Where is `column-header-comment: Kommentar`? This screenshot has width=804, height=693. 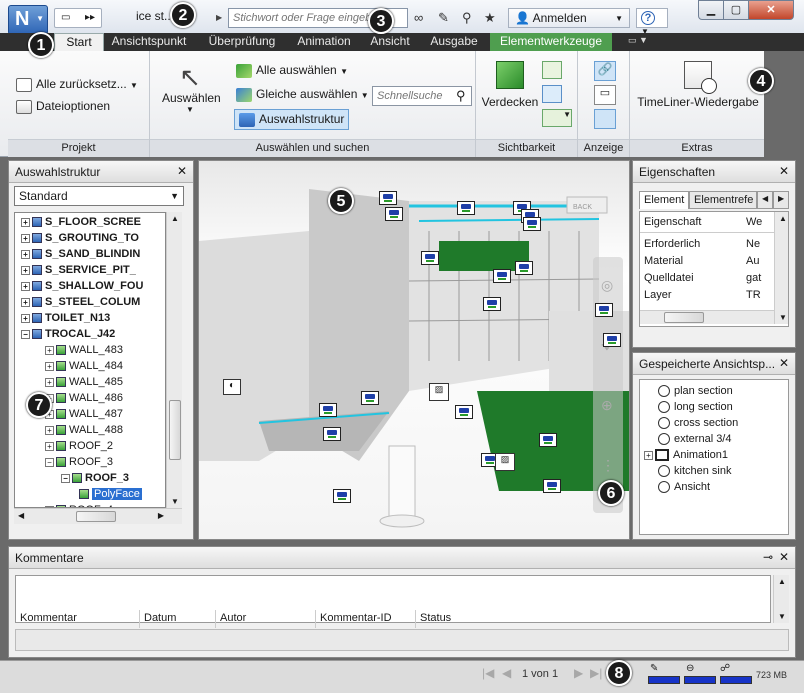 column-header-comment: Kommentar is located at coordinates (78, 619).